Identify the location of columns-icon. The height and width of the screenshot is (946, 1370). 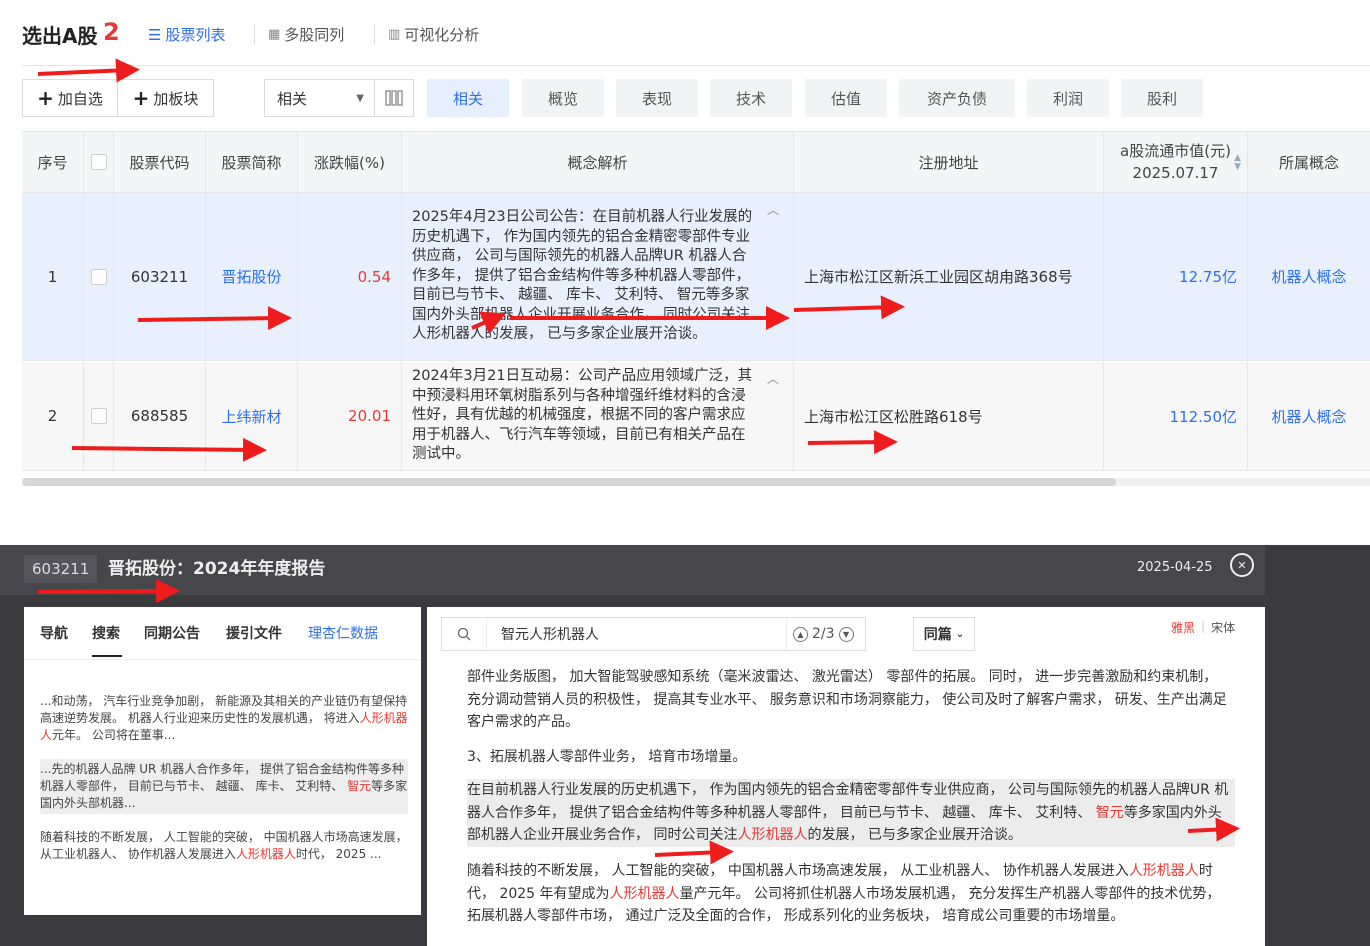
(394, 98).